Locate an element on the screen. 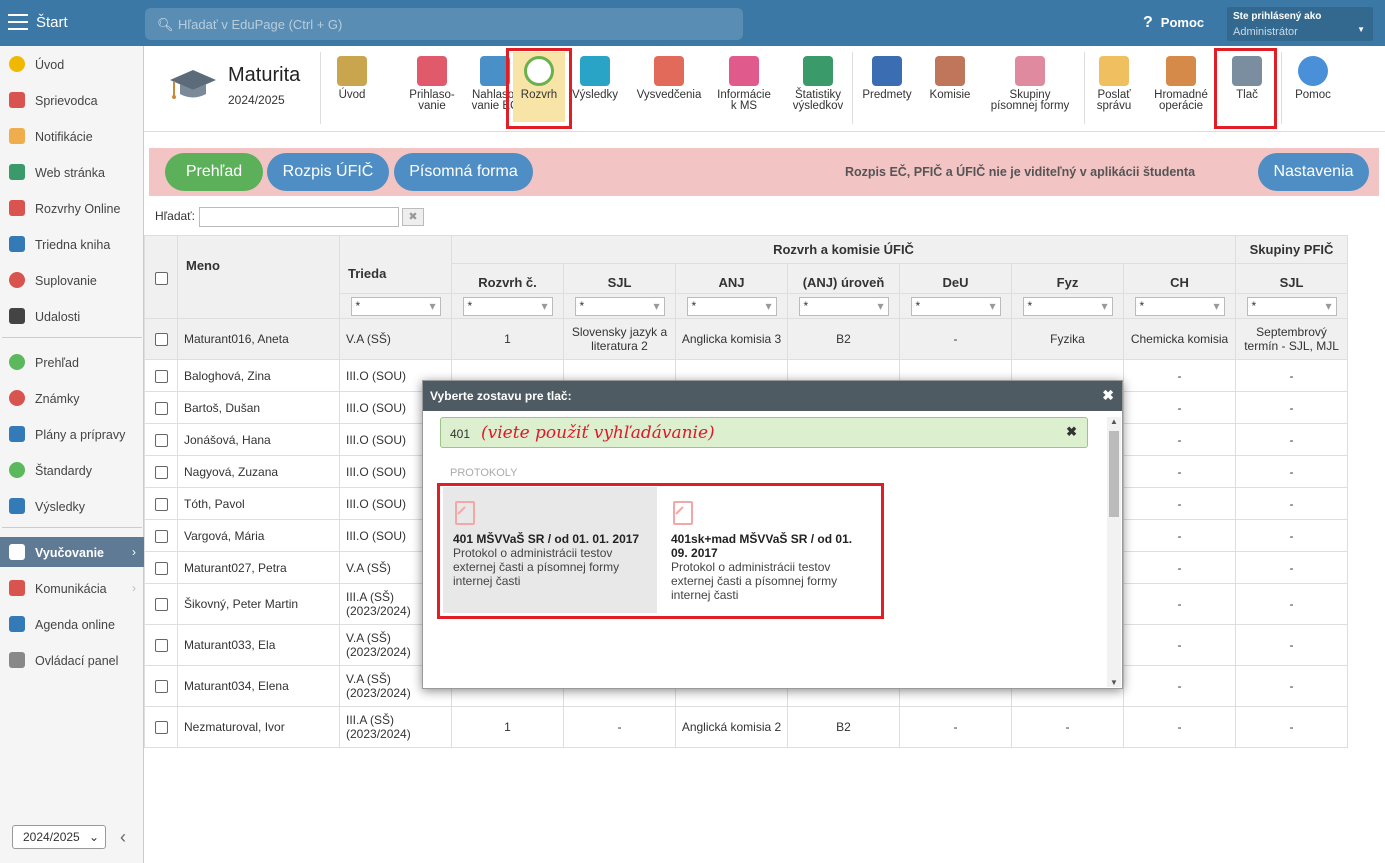  student-name: Vargová, Mária is located at coordinates (258, 535).